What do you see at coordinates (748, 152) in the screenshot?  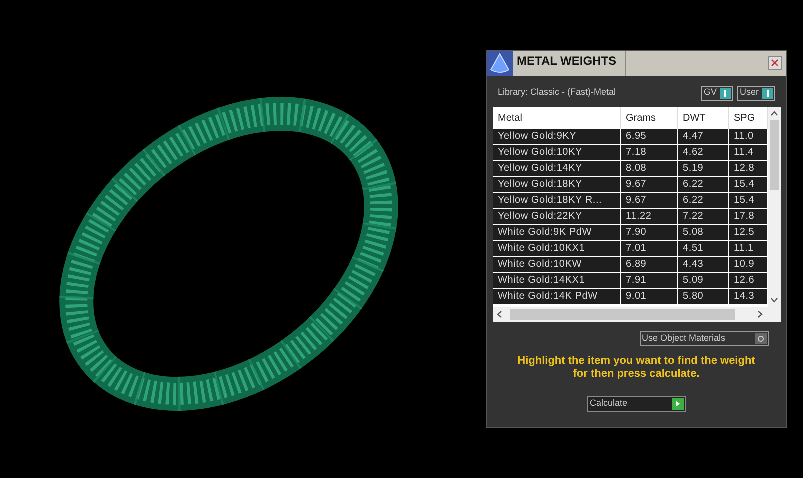 I see `table-cell: 11.4` at bounding box center [748, 152].